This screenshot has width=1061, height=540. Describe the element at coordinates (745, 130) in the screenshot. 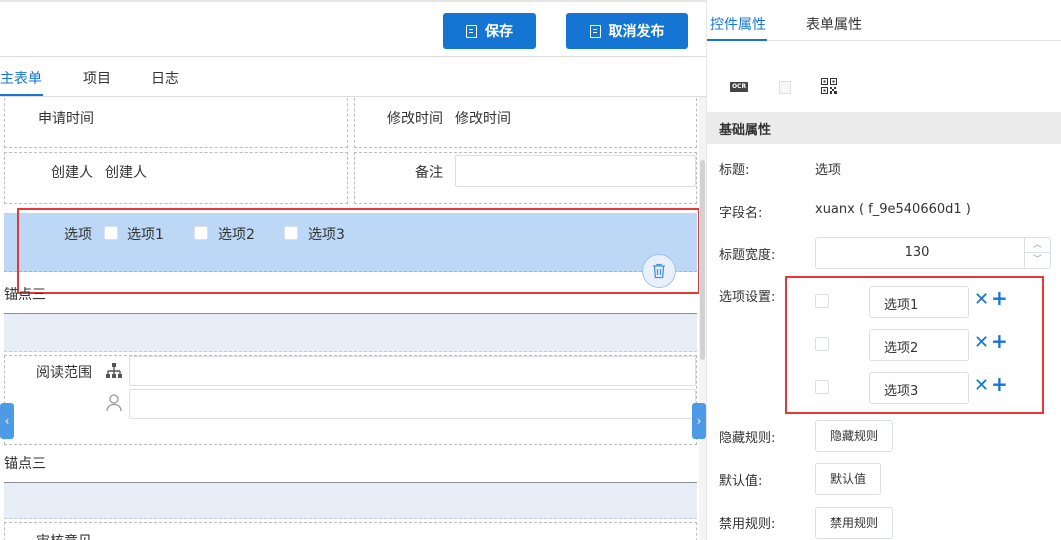

I see `basic-props-title: 基础属性` at that location.